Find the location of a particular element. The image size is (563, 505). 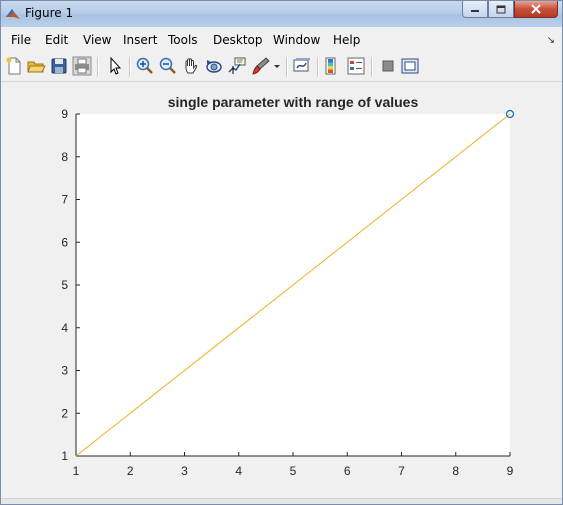

y-tick-label: 8 is located at coordinates (64, 157).